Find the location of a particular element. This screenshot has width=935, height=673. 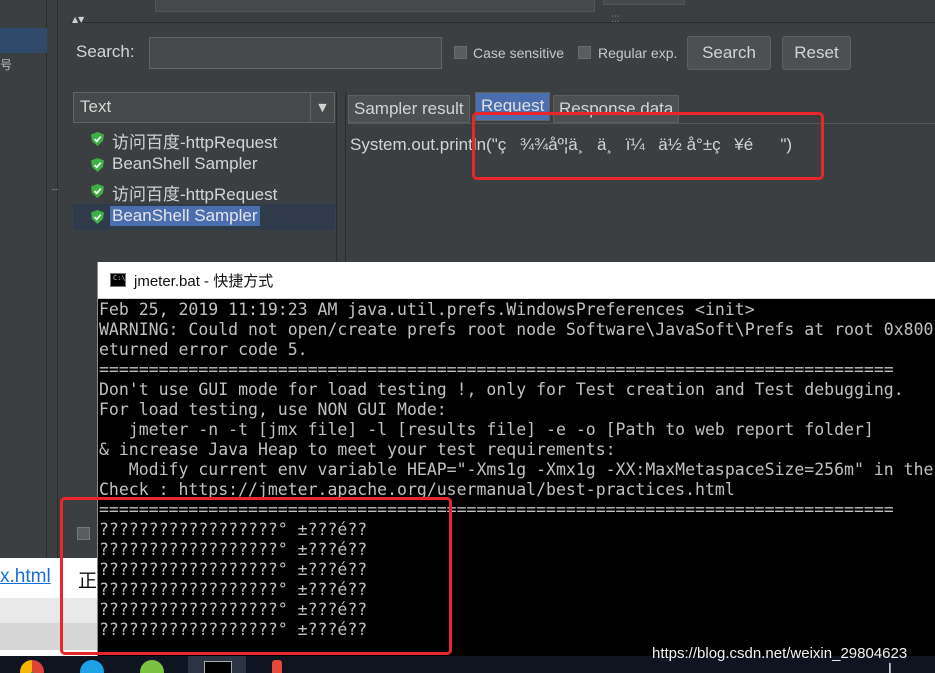

vertical-splitter: ⁞ is located at coordinates (53, 280).